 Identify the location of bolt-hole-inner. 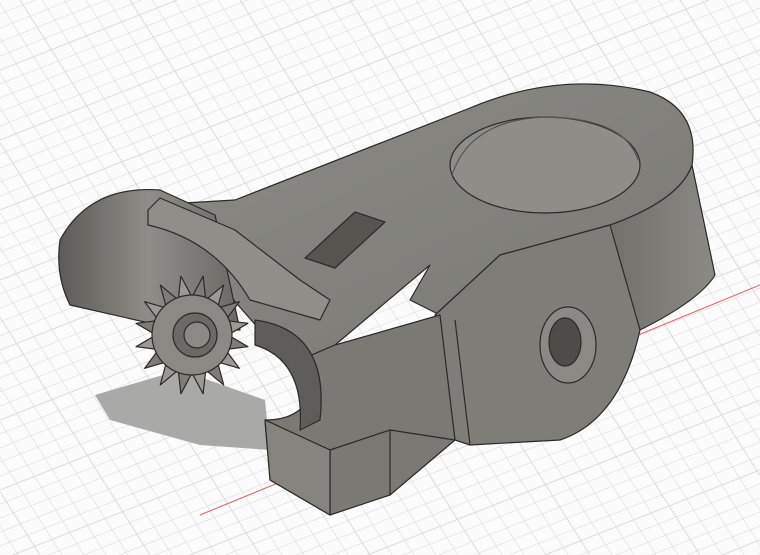
(565, 342).